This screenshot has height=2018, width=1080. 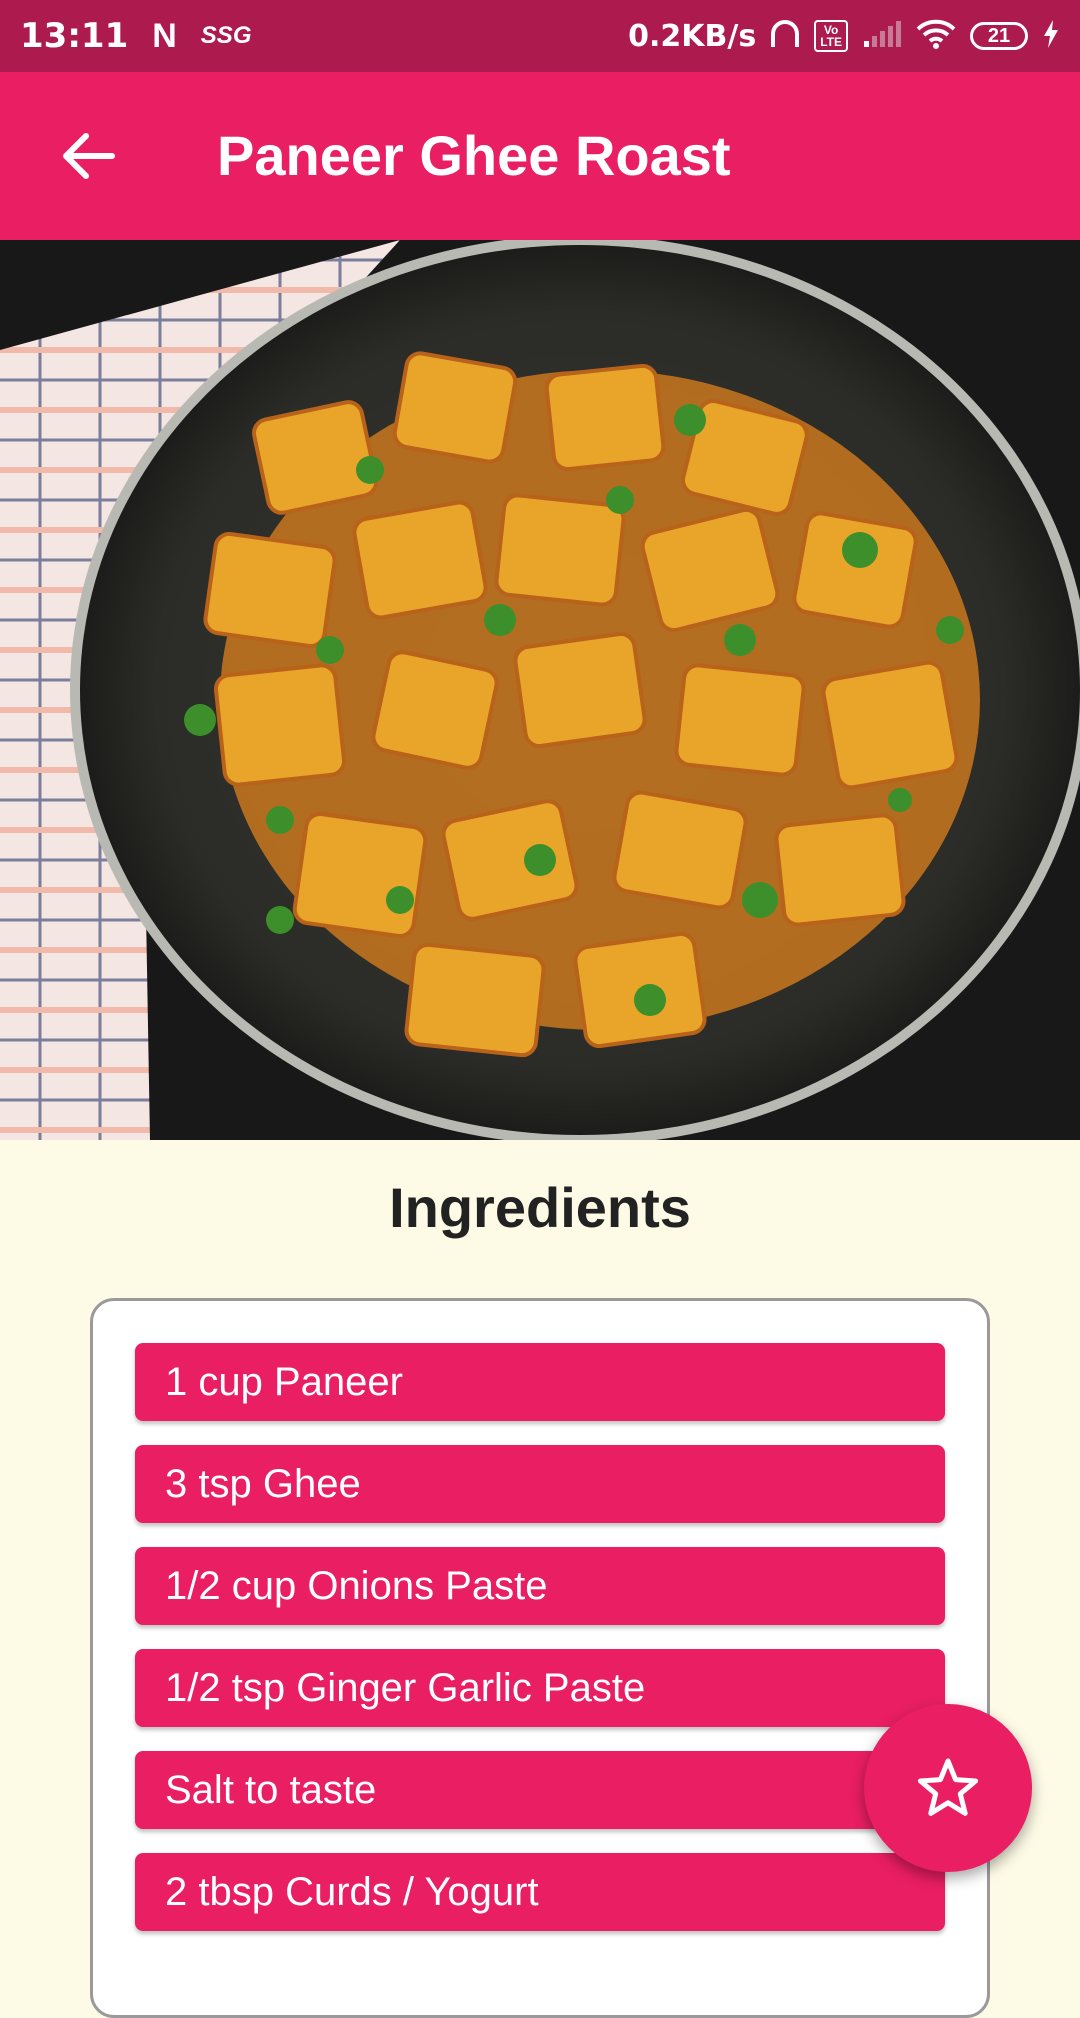 I want to click on status-bar: 13:11 N SSG 0.2KB/s Vo LTE 21, so click(x=540, y=36).